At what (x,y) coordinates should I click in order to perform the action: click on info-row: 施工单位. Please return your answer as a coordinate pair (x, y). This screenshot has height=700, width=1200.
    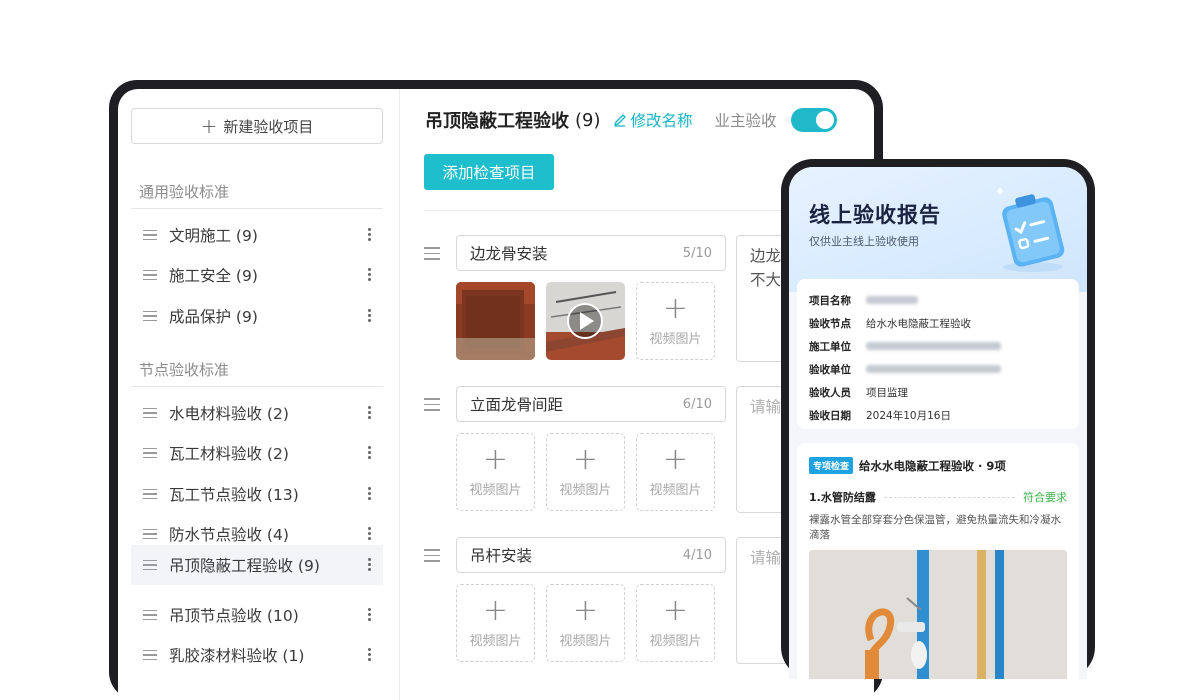
    Looking at the image, I should click on (905, 346).